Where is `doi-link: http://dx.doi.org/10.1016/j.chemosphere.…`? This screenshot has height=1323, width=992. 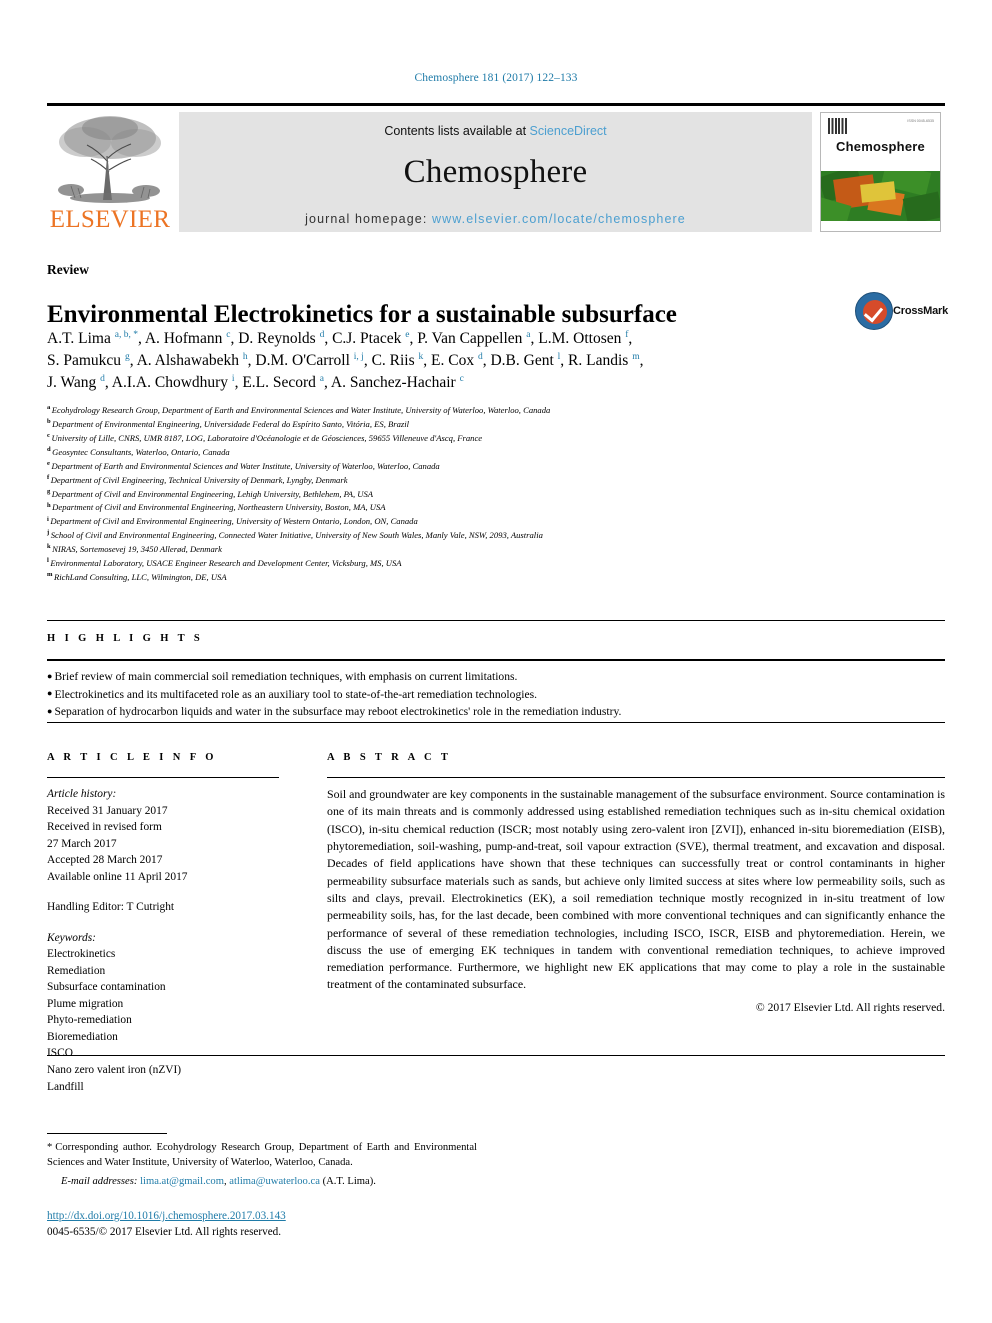 doi-link: http://dx.doi.org/10.1016/j.chemosphere.… is located at coordinates (297, 1217).